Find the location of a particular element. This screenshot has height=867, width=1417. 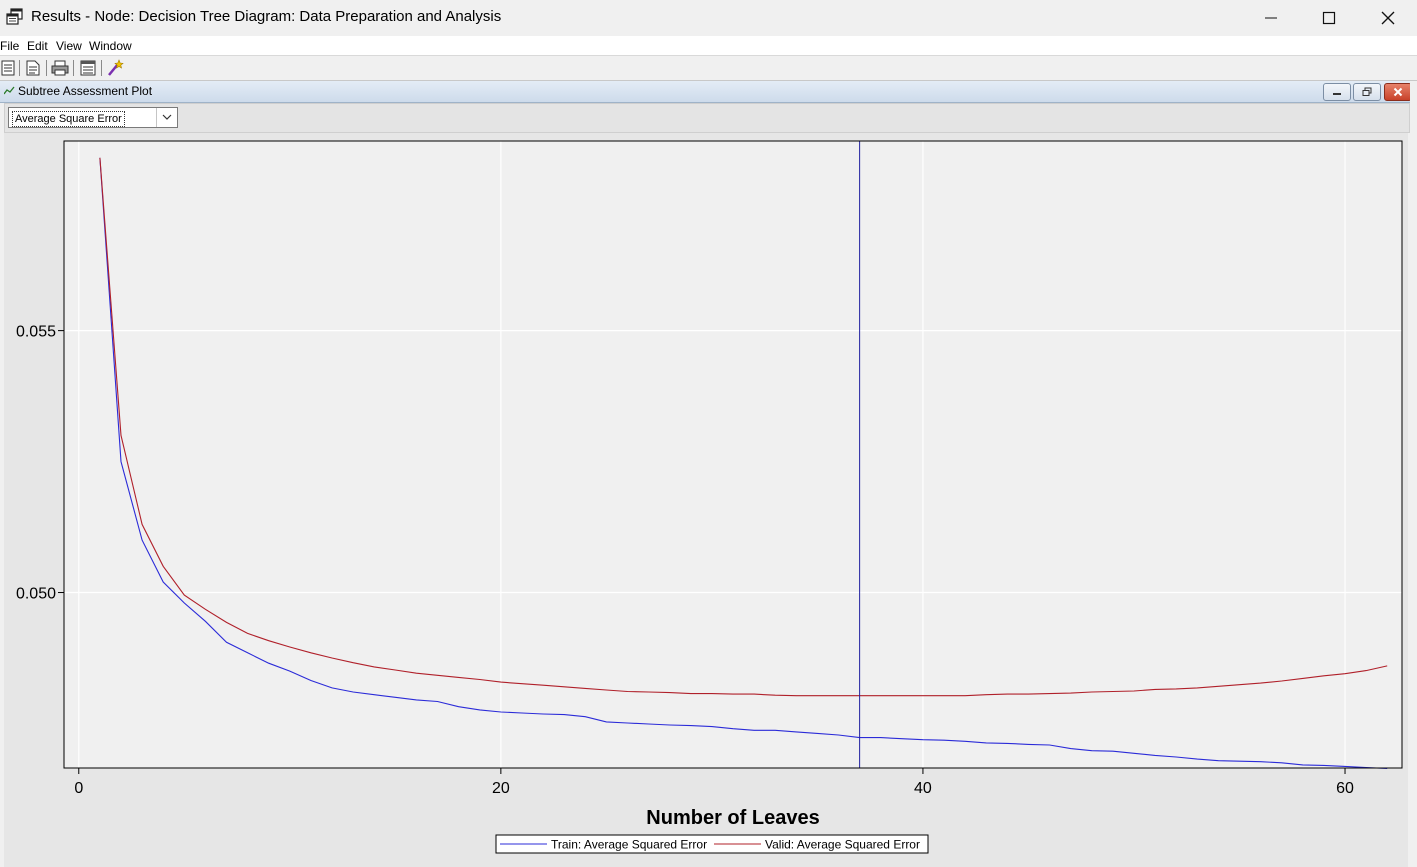

x-tick-label: 20 is located at coordinates (501, 788).